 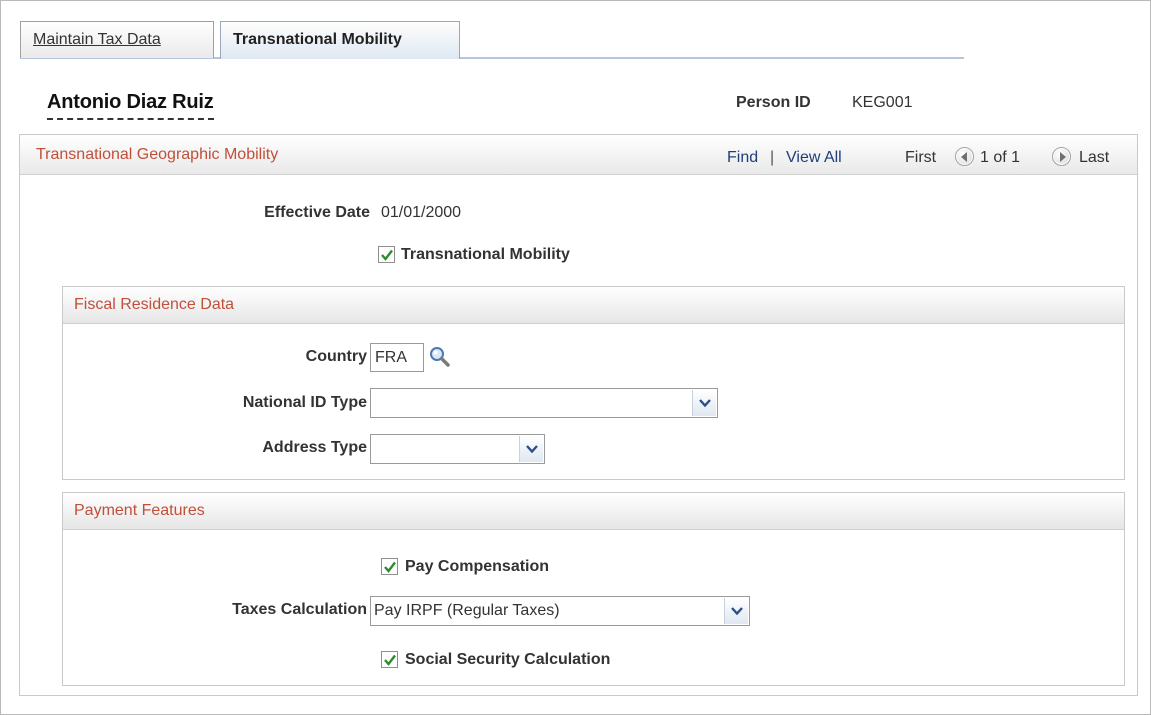 I want to click on effective-date-label: Effective Date, so click(x=317, y=212).